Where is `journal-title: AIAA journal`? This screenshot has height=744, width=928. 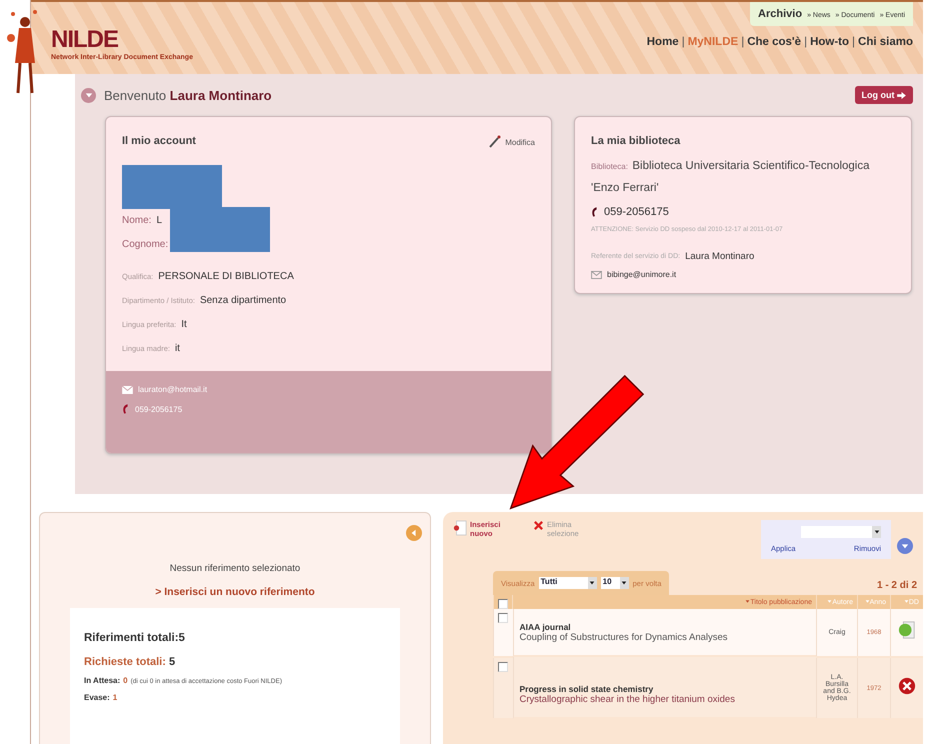 journal-title: AIAA journal is located at coordinates (546, 627).